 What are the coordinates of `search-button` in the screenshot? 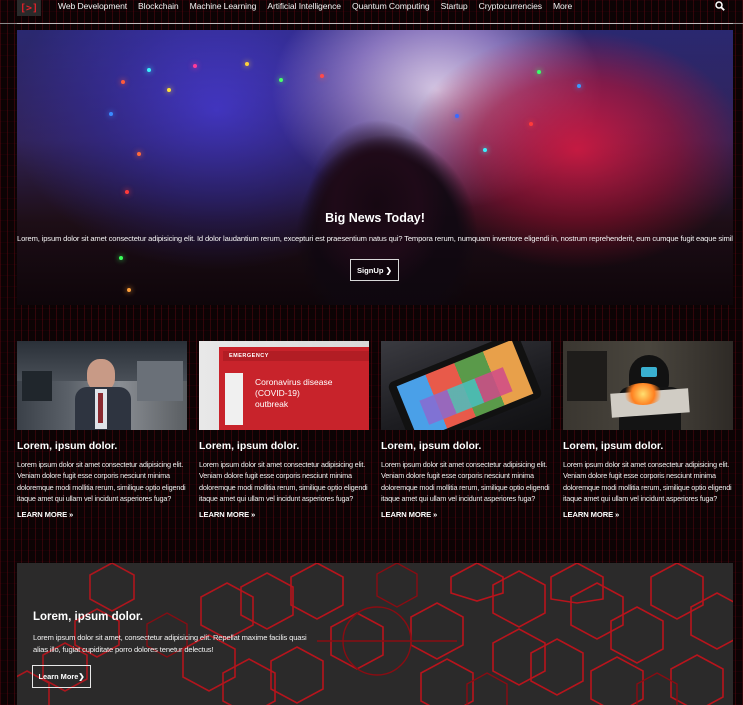 It's located at (720, 6).